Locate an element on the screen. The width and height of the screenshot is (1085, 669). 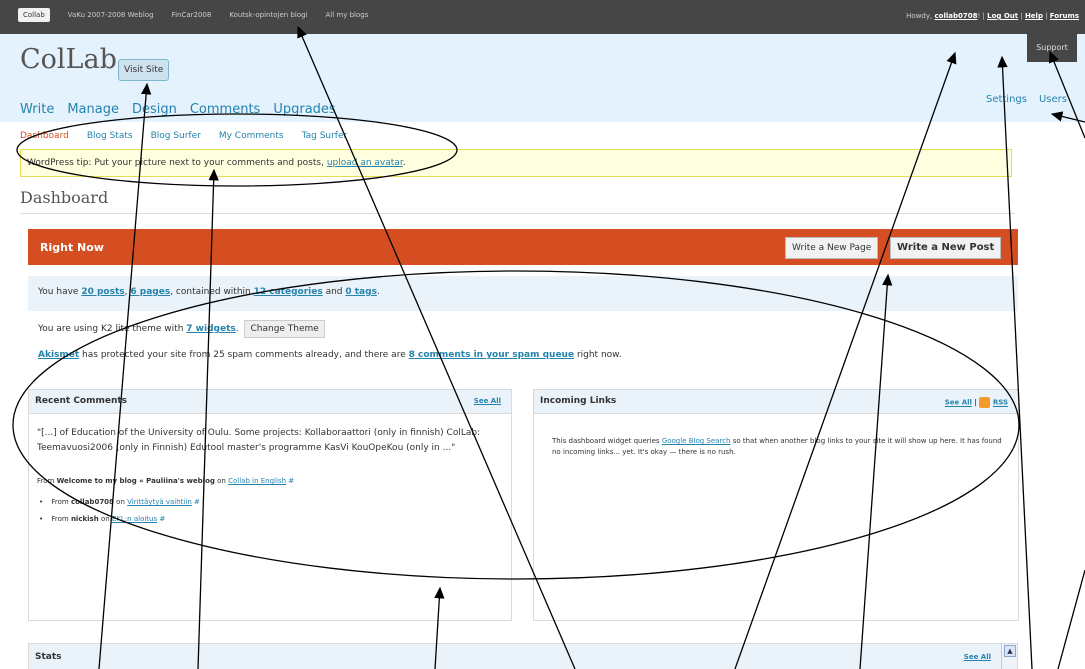
rss-icon is located at coordinates (985, 402).